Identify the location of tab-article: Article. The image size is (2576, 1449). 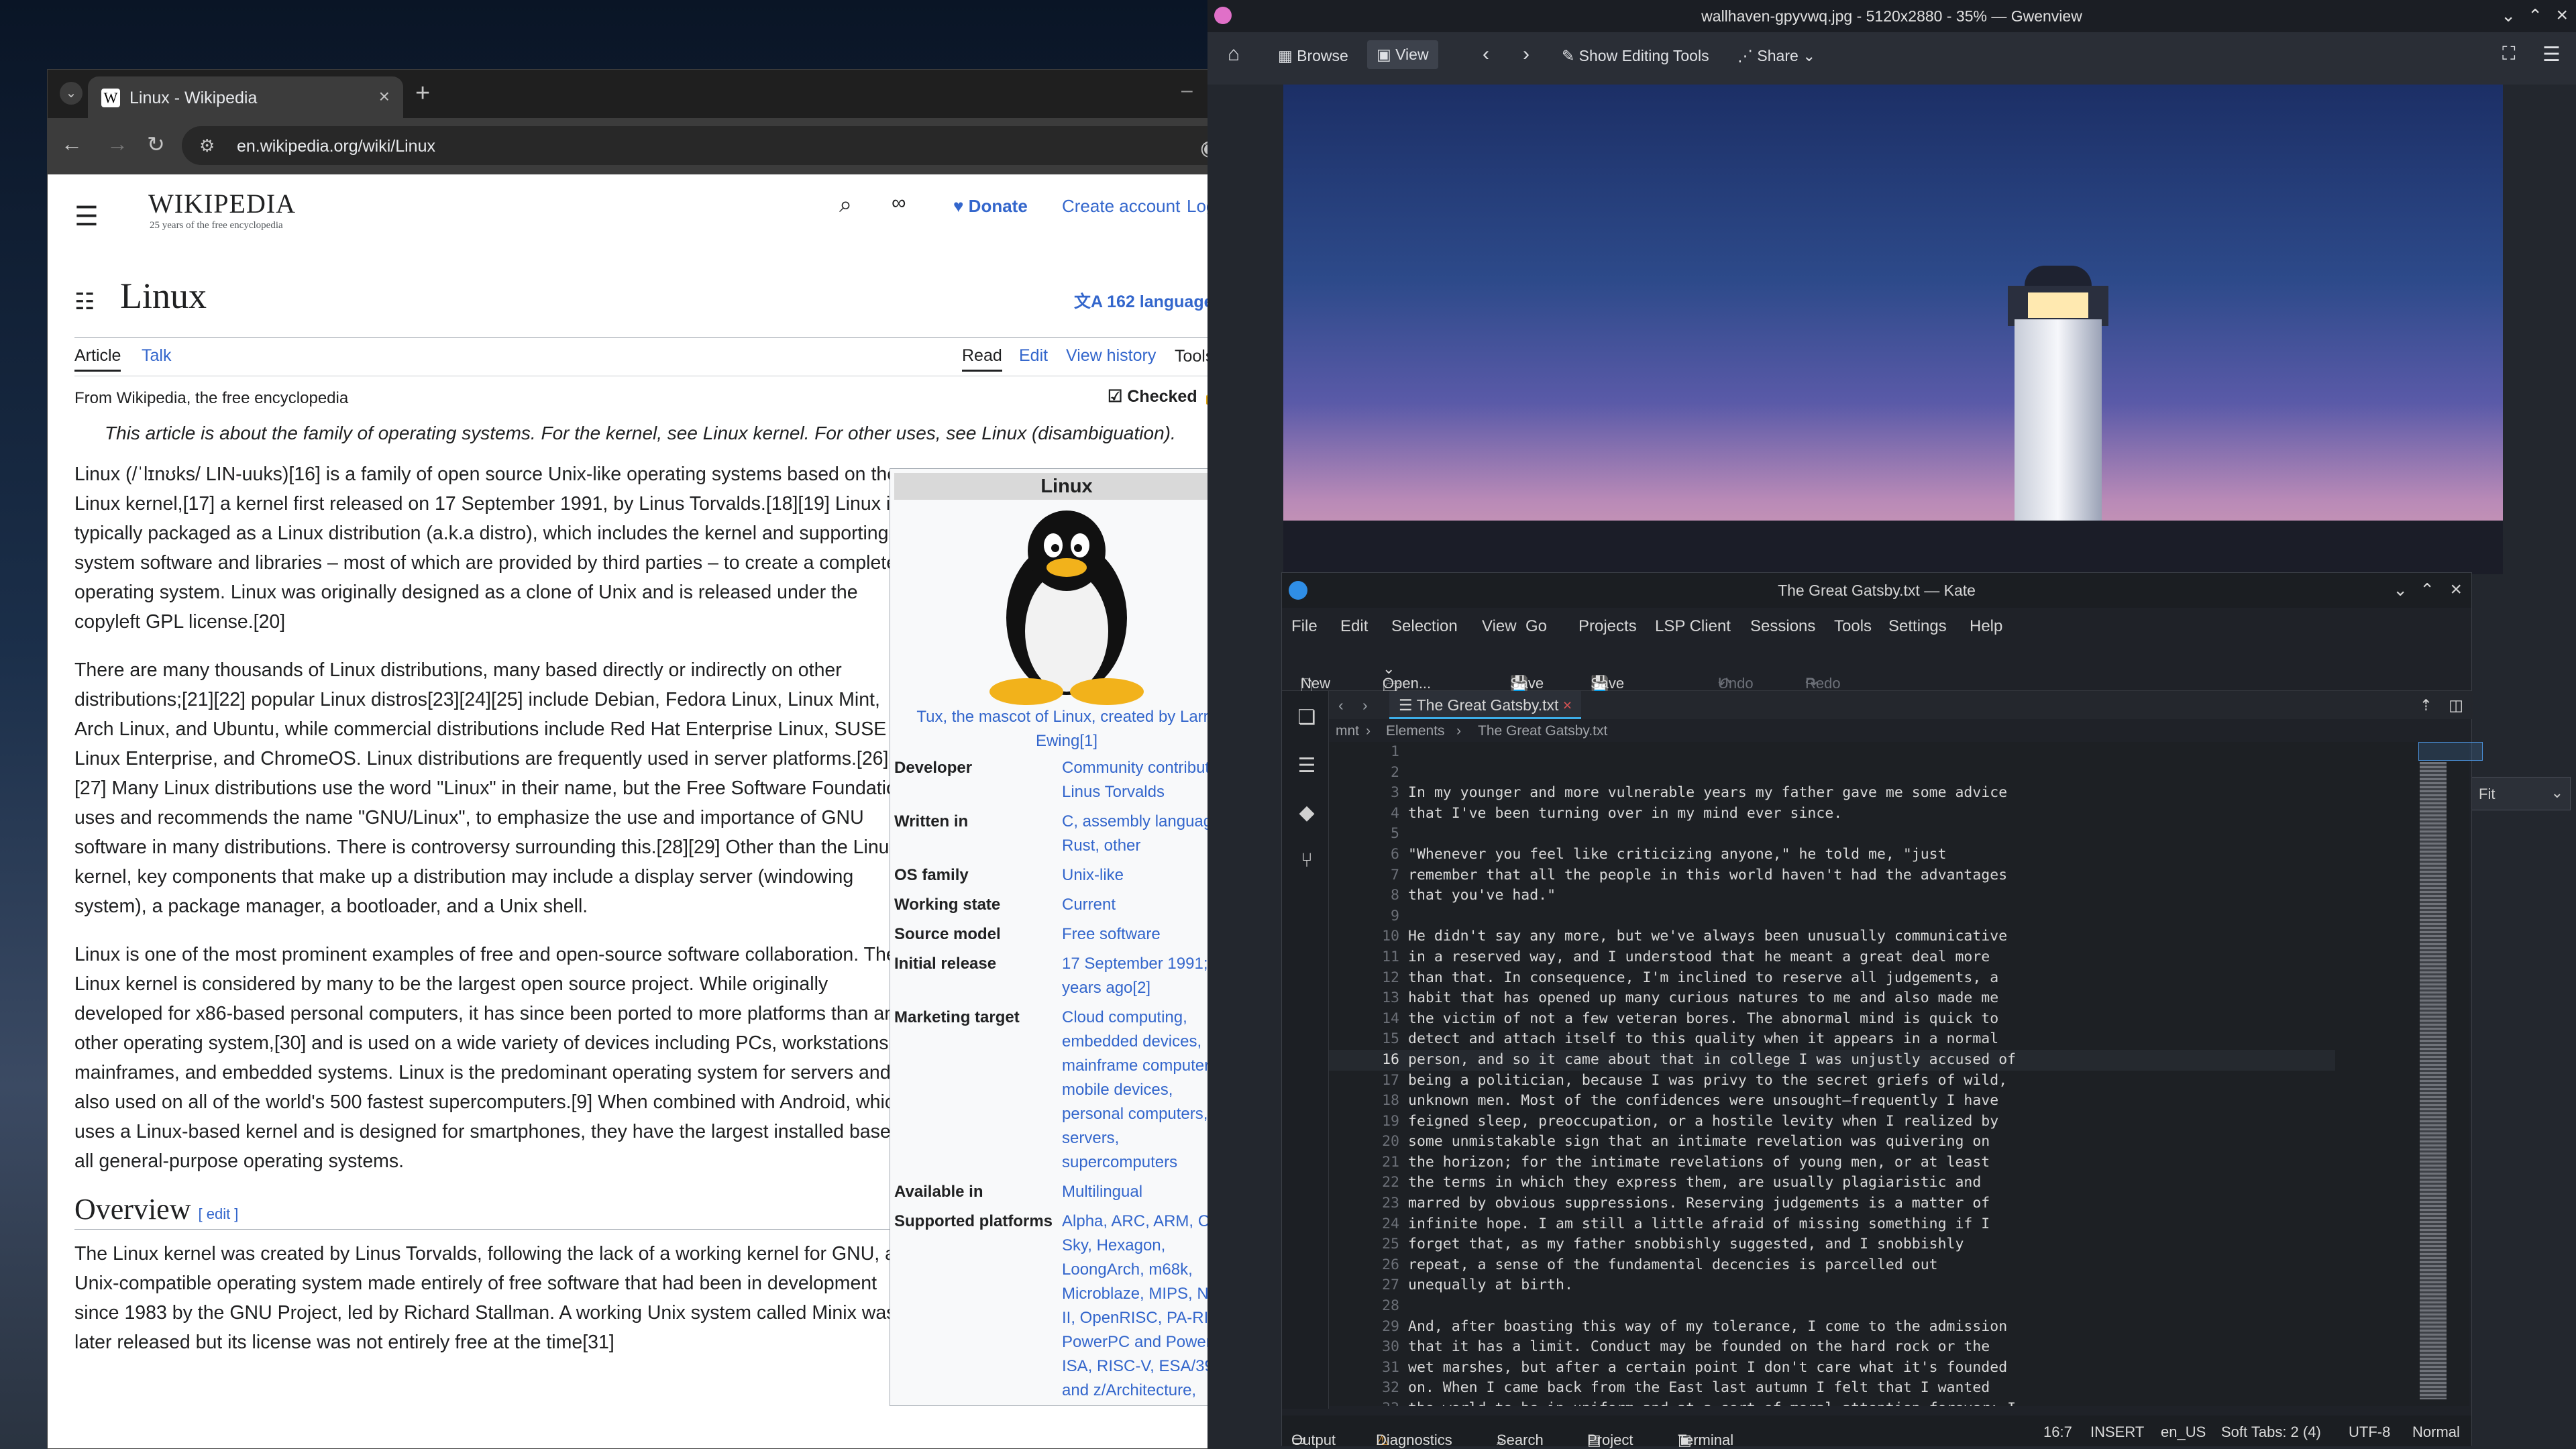
(97, 359).